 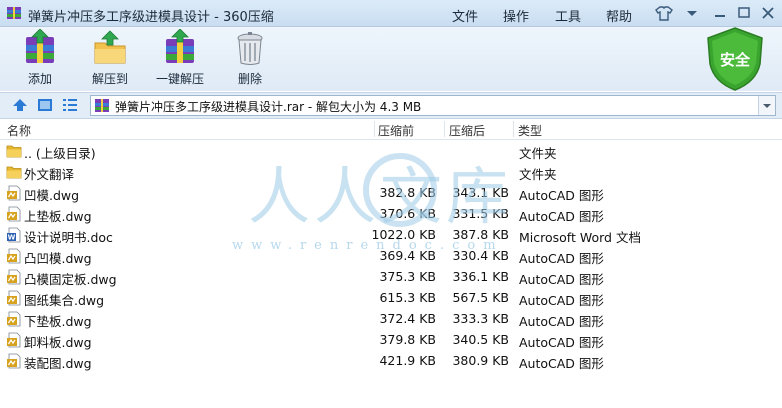 What do you see at coordinates (19, 130) in the screenshot?
I see `column-name: 名称` at bounding box center [19, 130].